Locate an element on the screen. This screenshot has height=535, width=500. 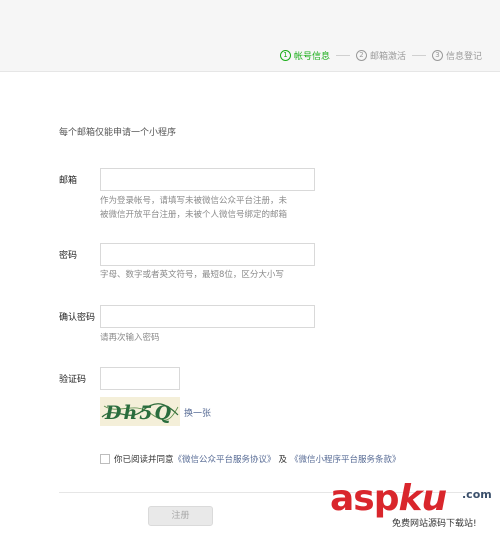
password-field is located at coordinates (207, 254).